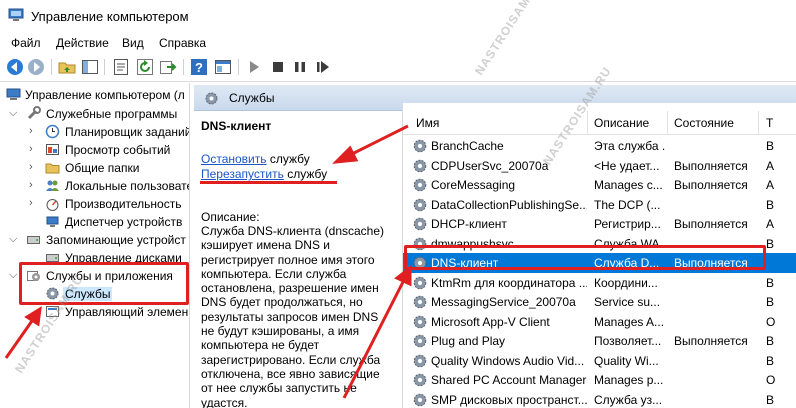  Describe the element at coordinates (94, 114) in the screenshot. I see `tree-item-system-tools: ⌵ Служебные программы` at that location.